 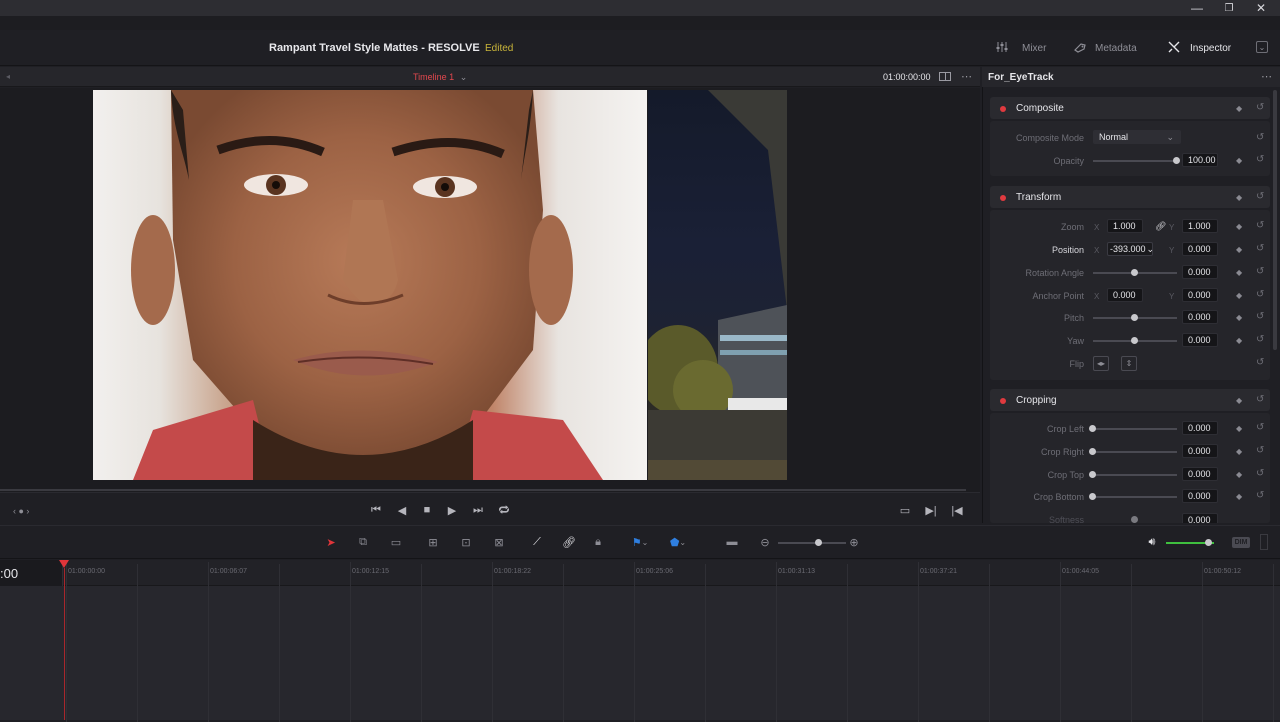 What do you see at coordinates (396, 542) in the screenshot?
I see `blade-tool-button: ▭` at bounding box center [396, 542].